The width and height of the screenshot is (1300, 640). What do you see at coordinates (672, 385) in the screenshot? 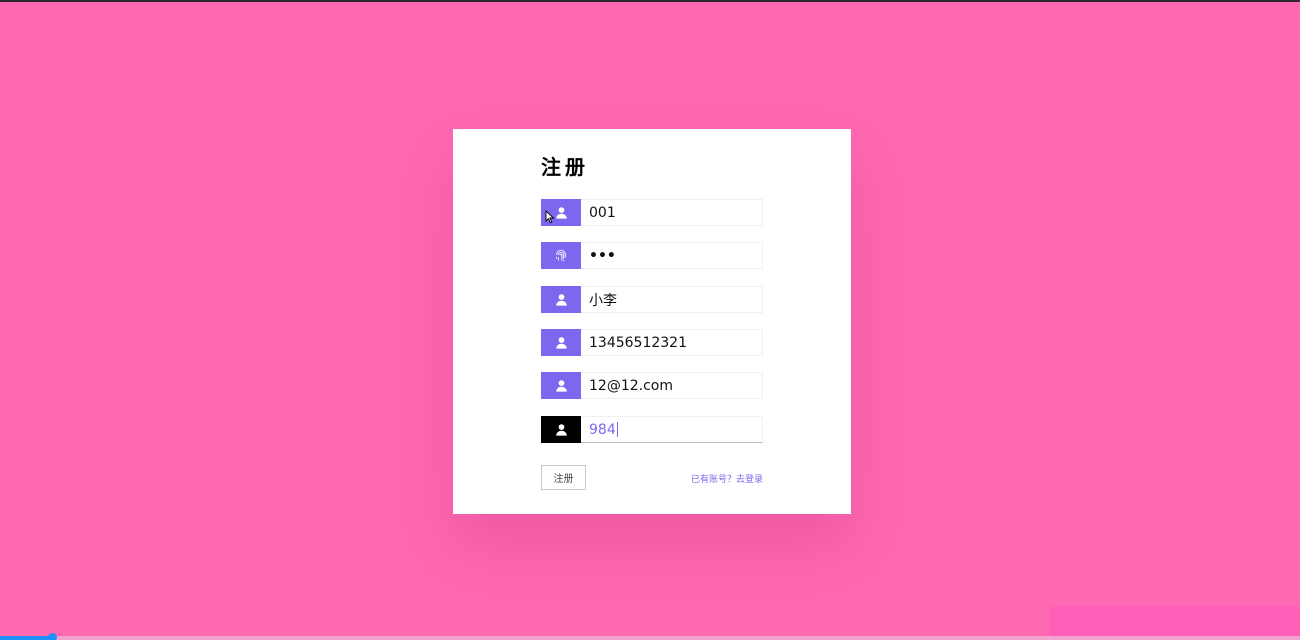
I see `email-input: 12@12.com` at bounding box center [672, 385].